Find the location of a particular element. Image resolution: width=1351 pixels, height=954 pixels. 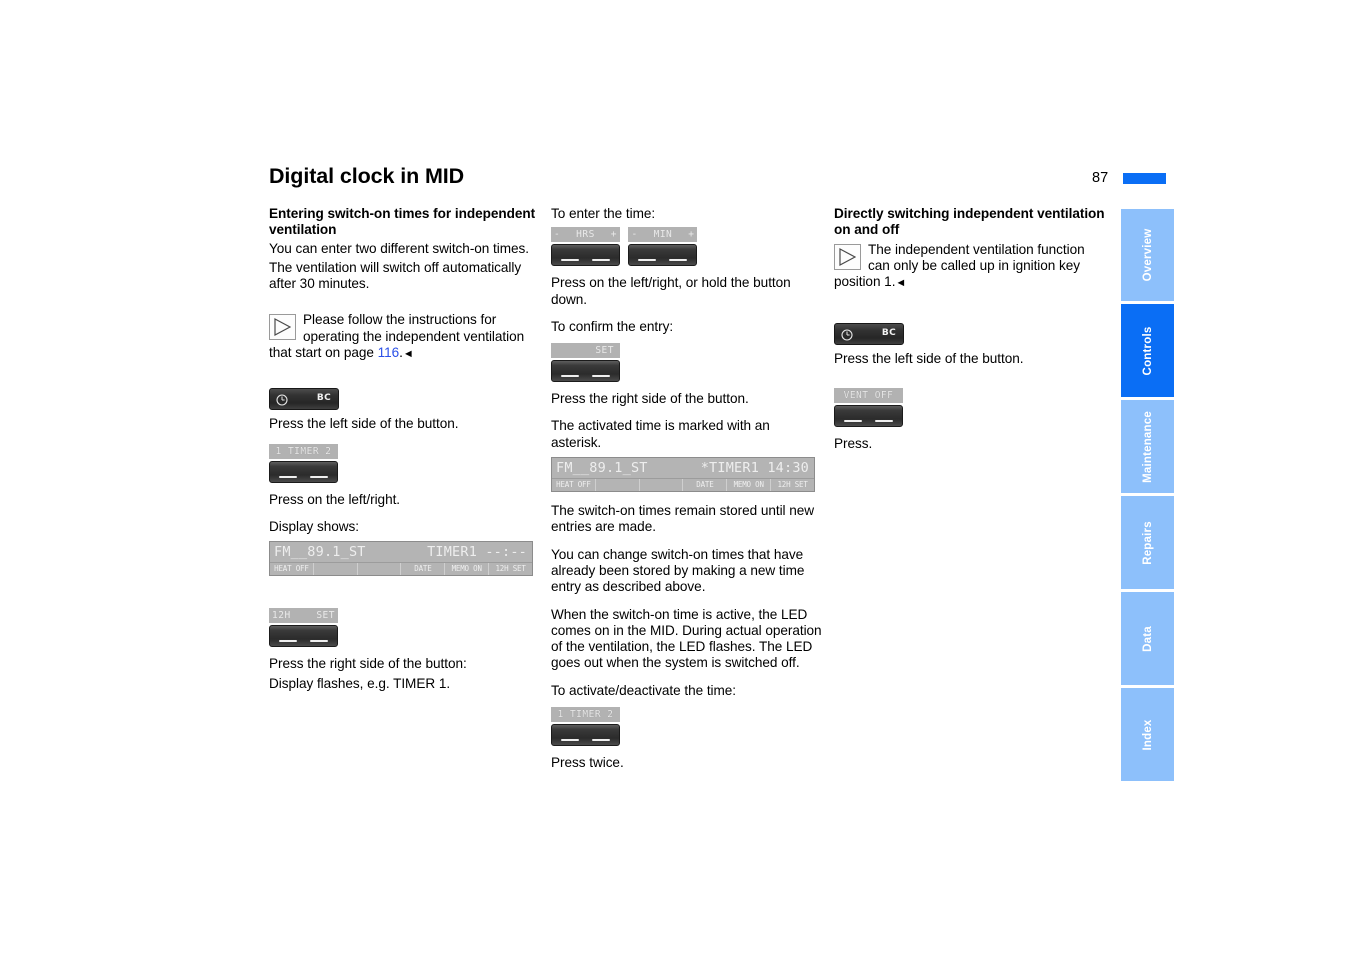

timer-rocker-label-middle: 1 TIMER 2 is located at coordinates (585, 715).